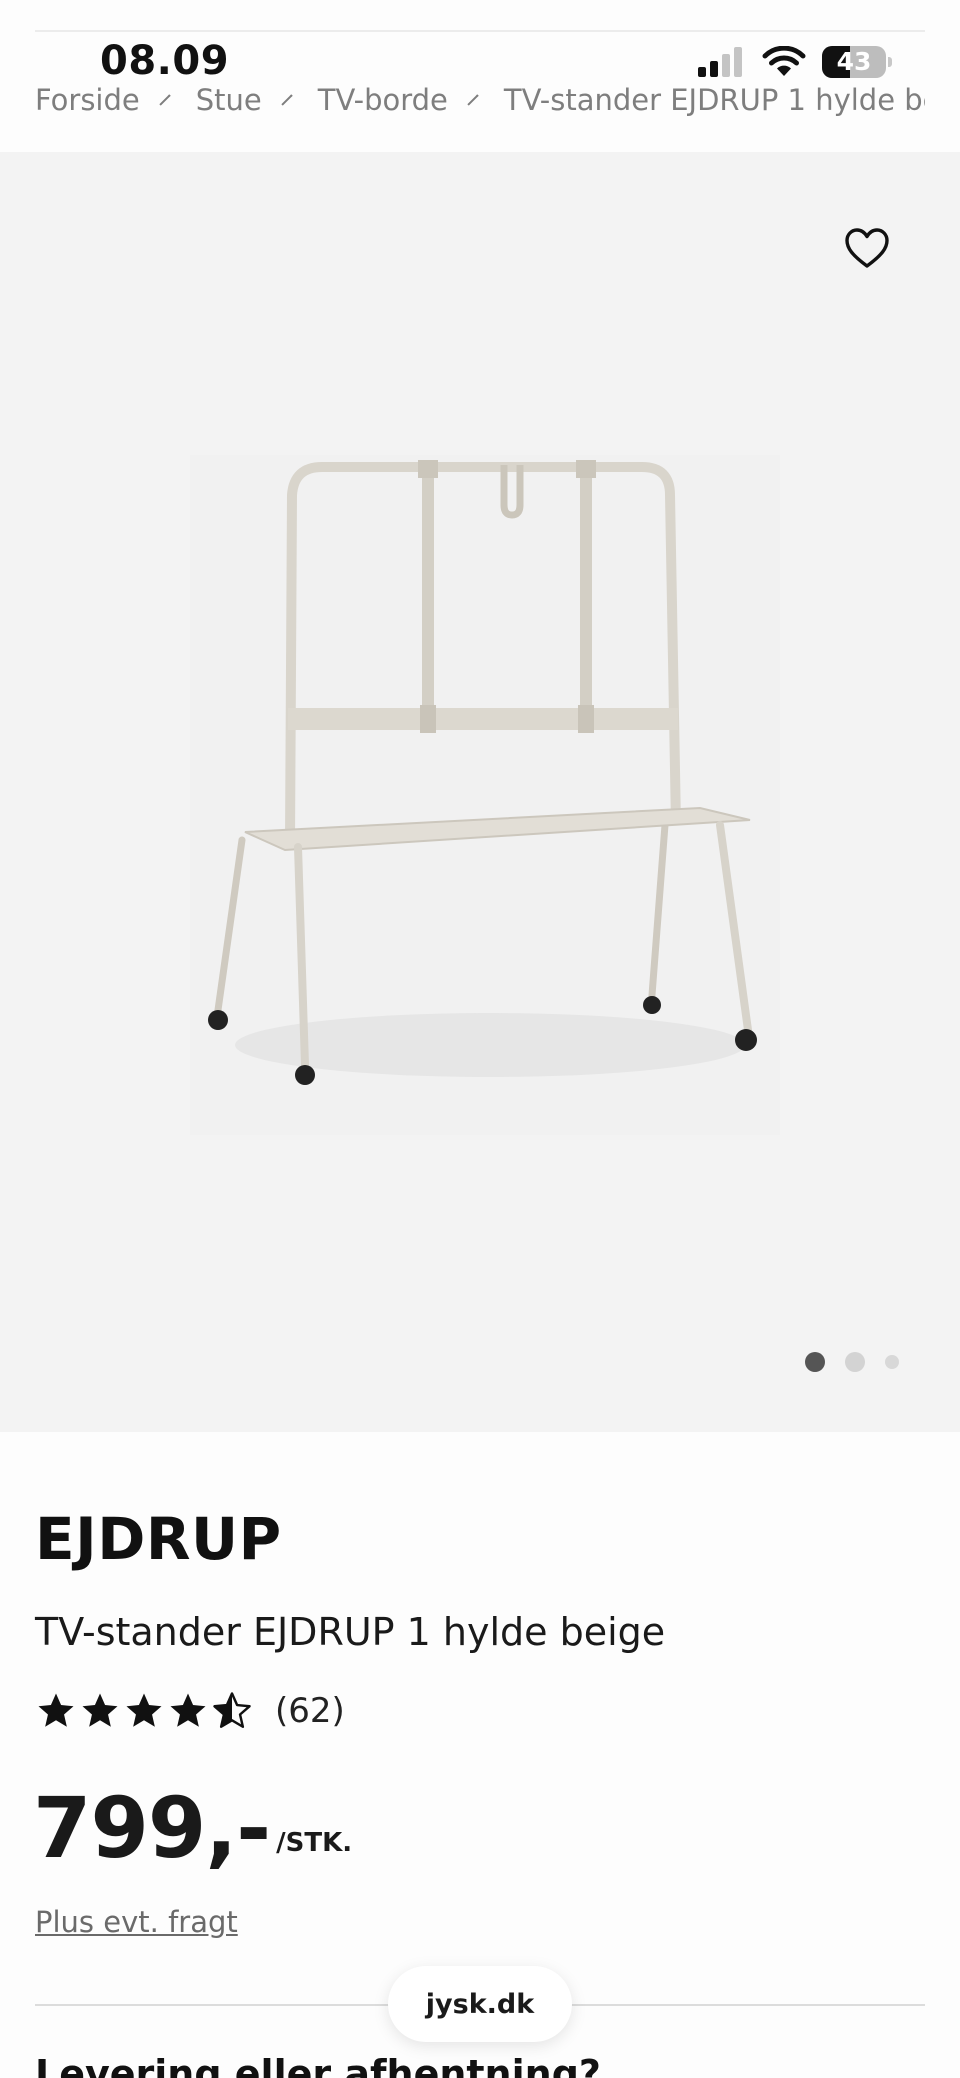 The image size is (960, 2078). I want to click on shipping-info-link: Plus evt. fragt, so click(136, 1922).